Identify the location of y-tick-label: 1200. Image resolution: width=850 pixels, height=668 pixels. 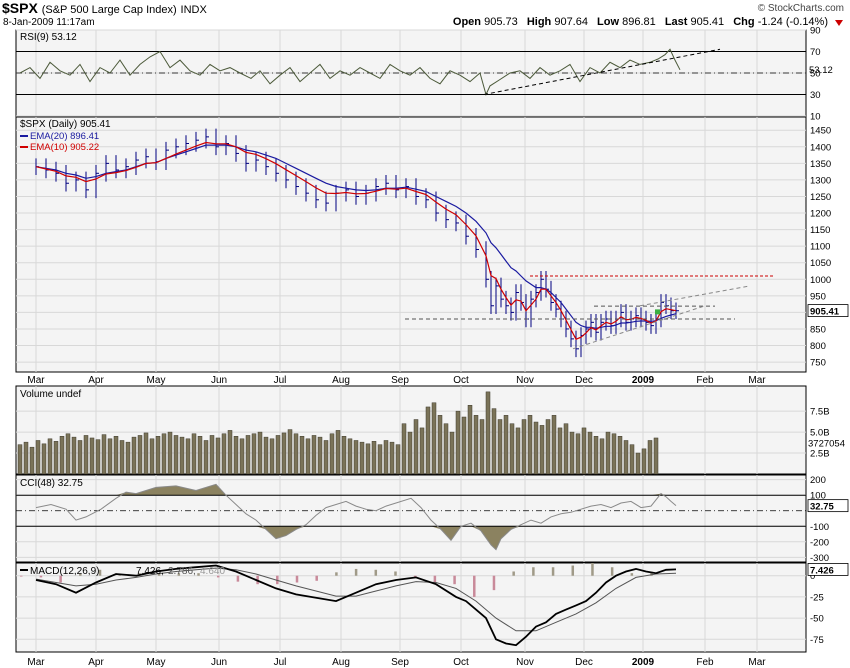
(820, 214).